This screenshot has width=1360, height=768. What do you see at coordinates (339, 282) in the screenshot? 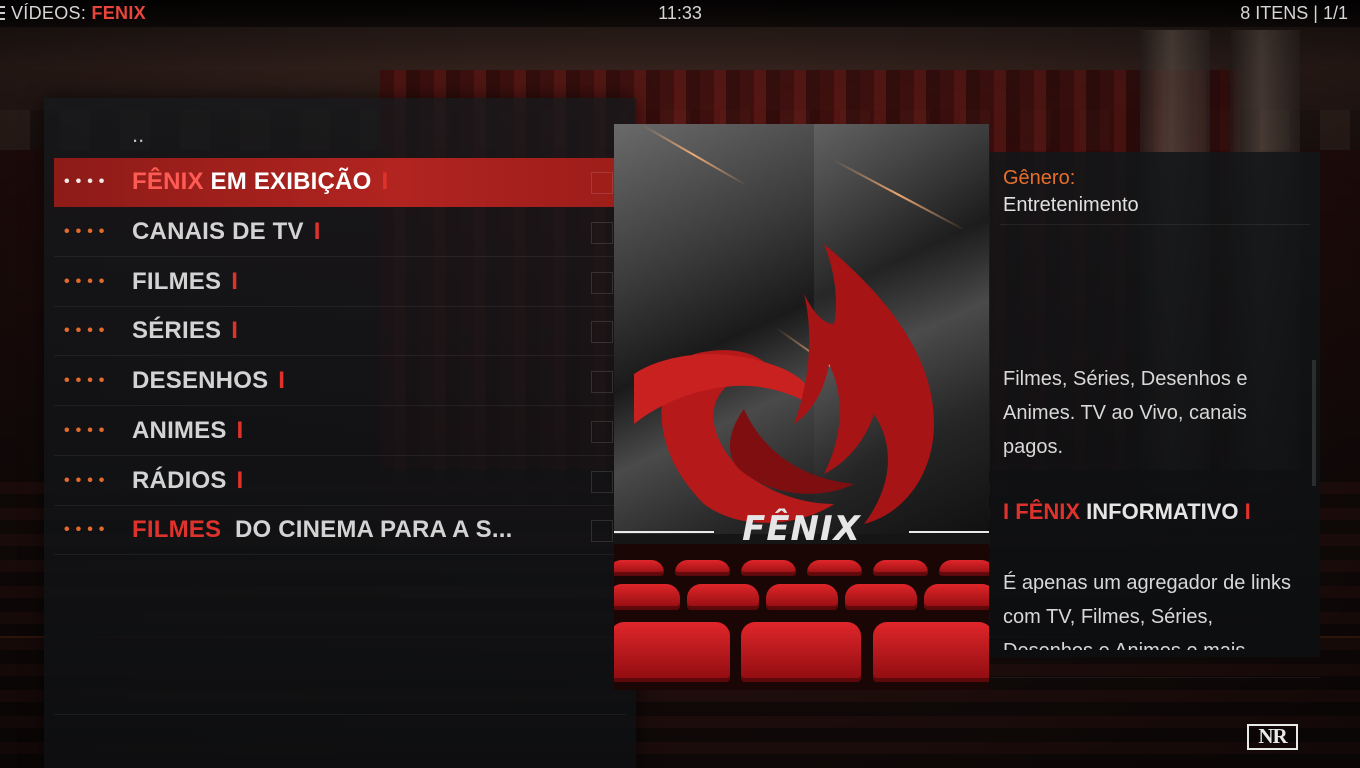
I see `list-item: •••• FILMES I` at bounding box center [339, 282].